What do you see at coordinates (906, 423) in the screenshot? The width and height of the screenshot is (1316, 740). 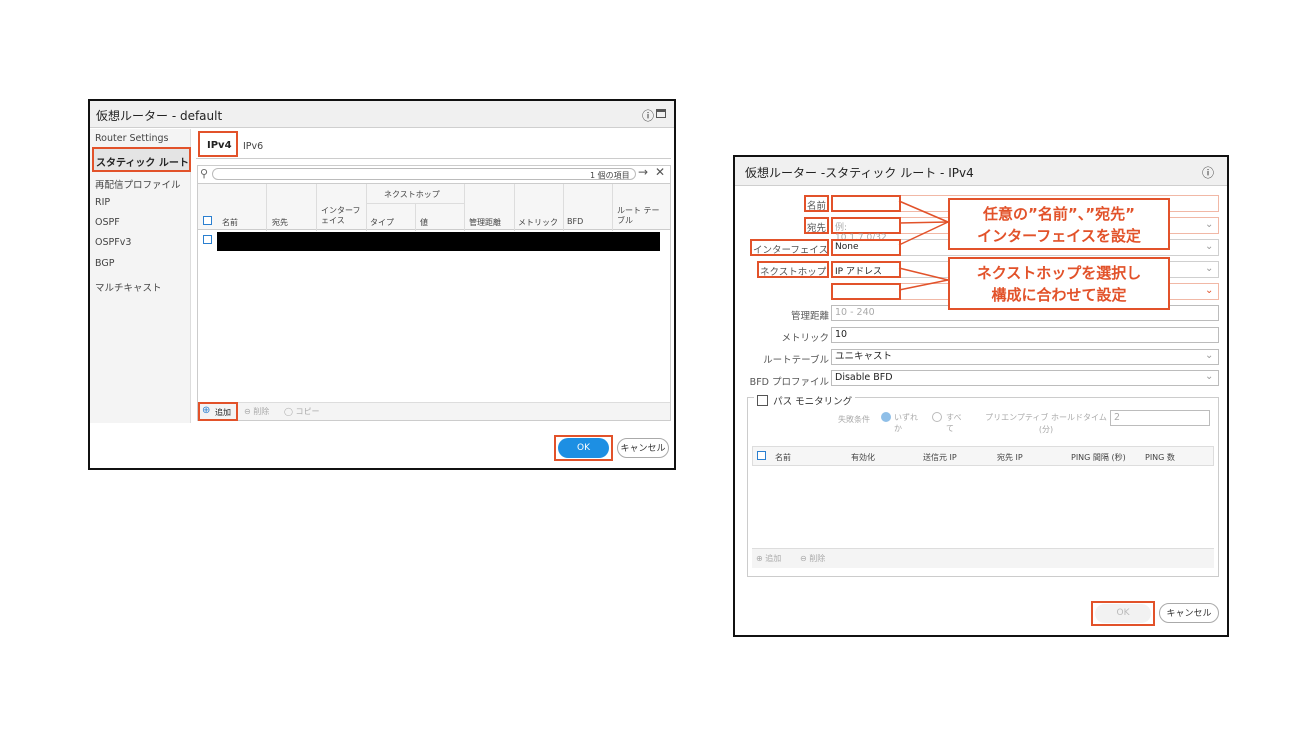 I see `radio-any-label: いずれか` at bounding box center [906, 423].